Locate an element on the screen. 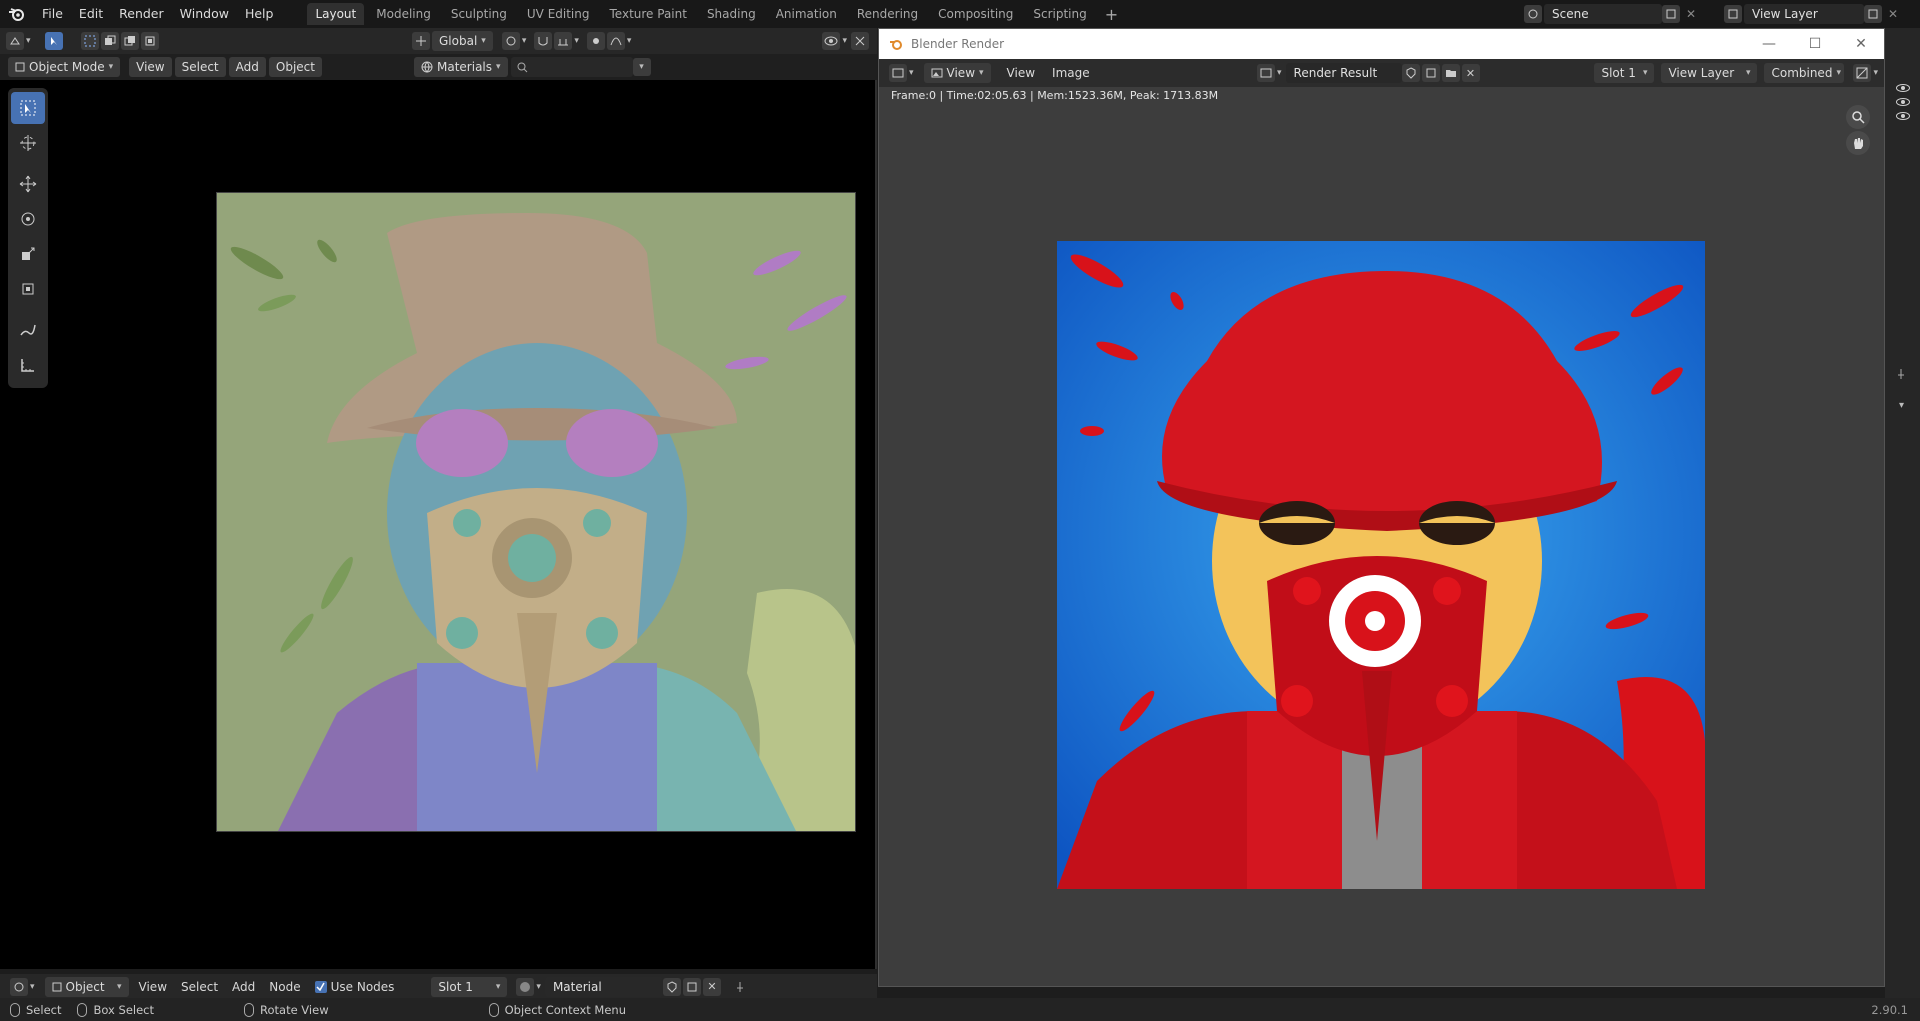  select-tool-icon is located at coordinates (53, 41).